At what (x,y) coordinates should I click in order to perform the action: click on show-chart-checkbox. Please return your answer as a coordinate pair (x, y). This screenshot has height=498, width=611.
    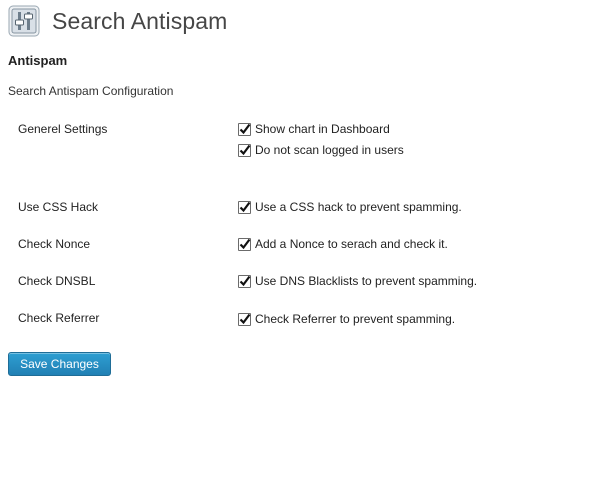
    Looking at the image, I should click on (244, 129).